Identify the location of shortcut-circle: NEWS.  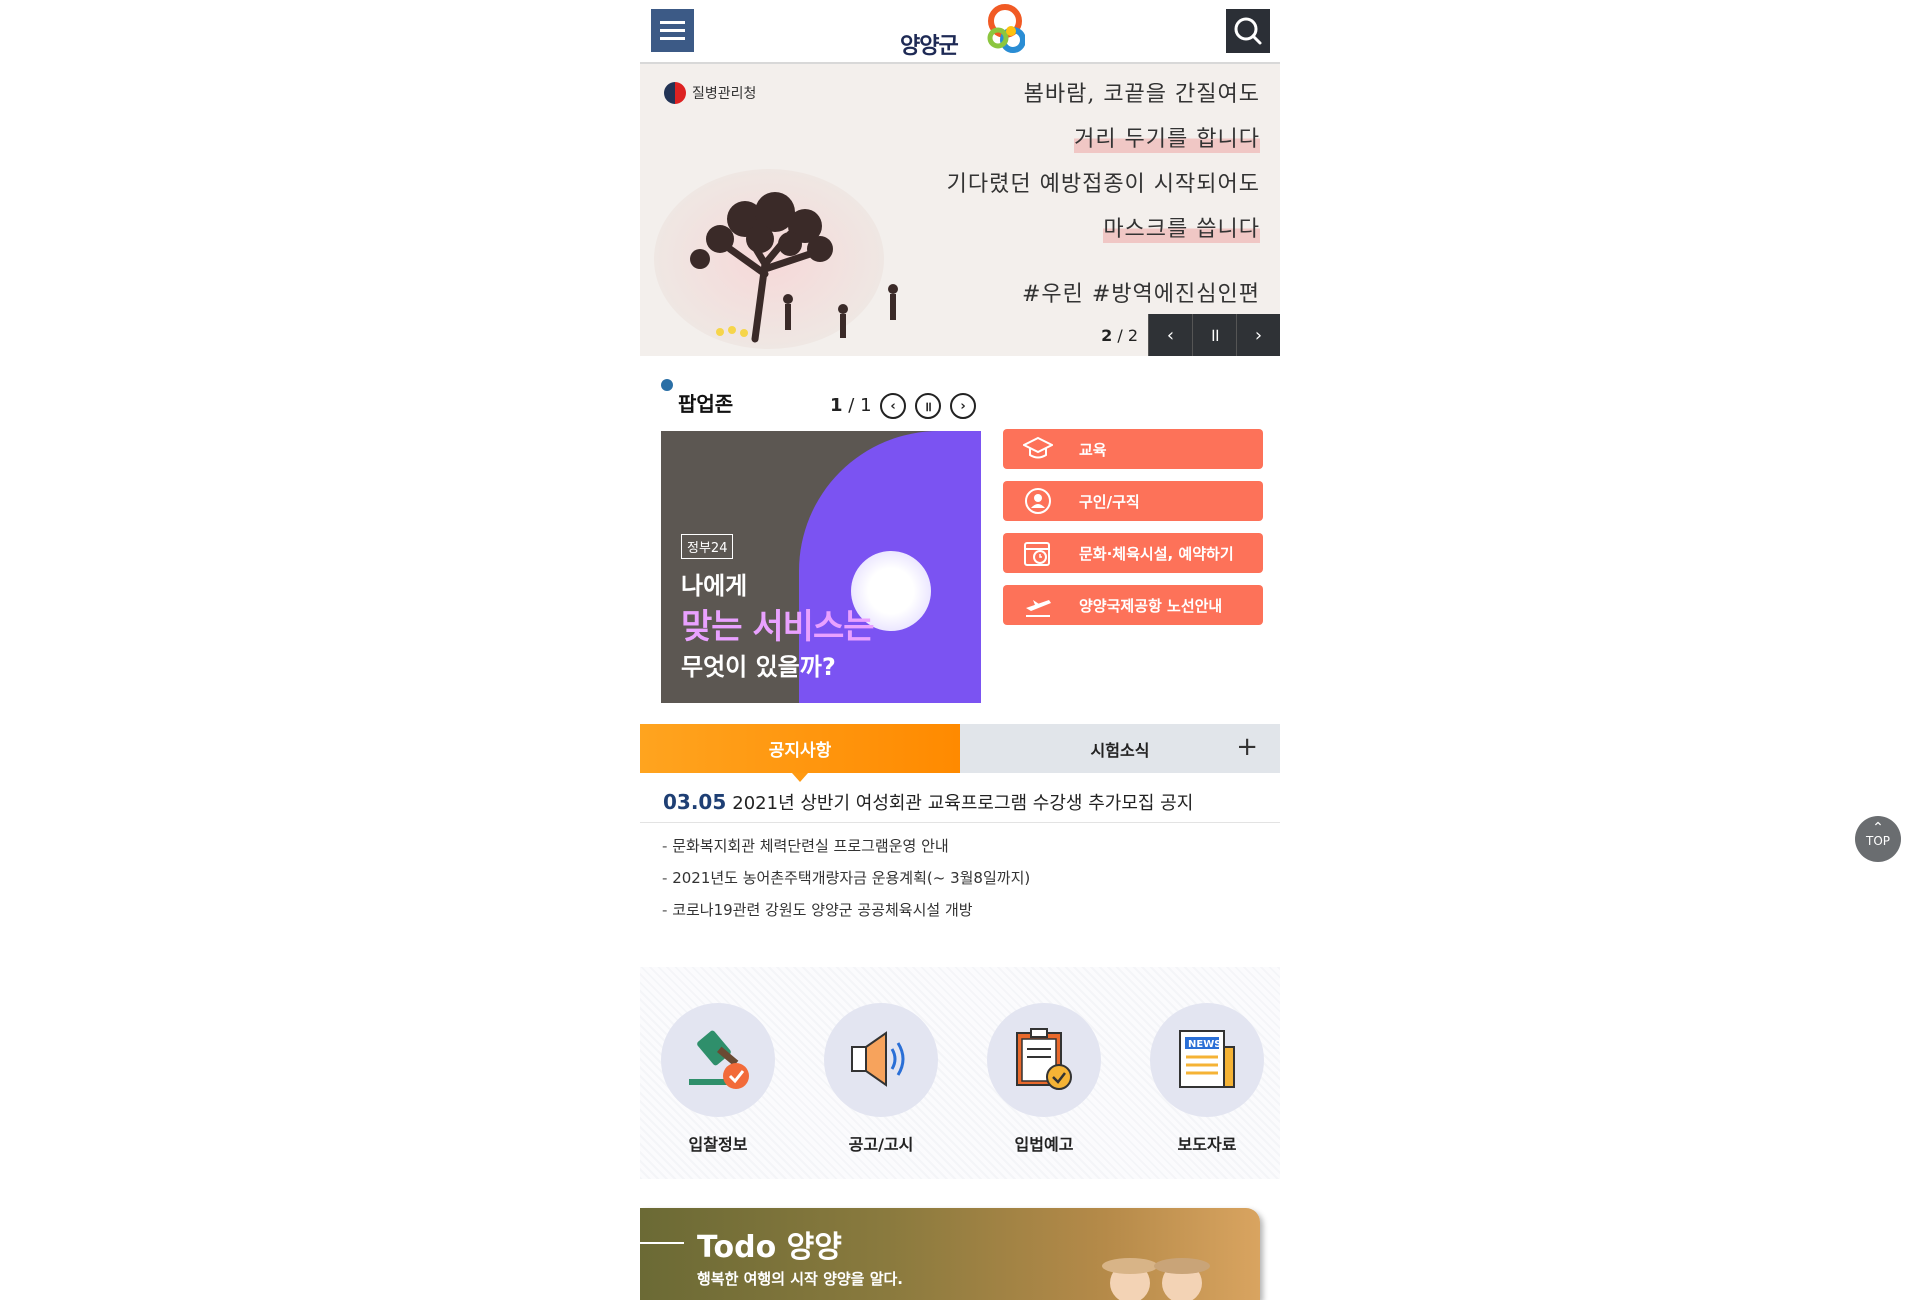
(1207, 1060).